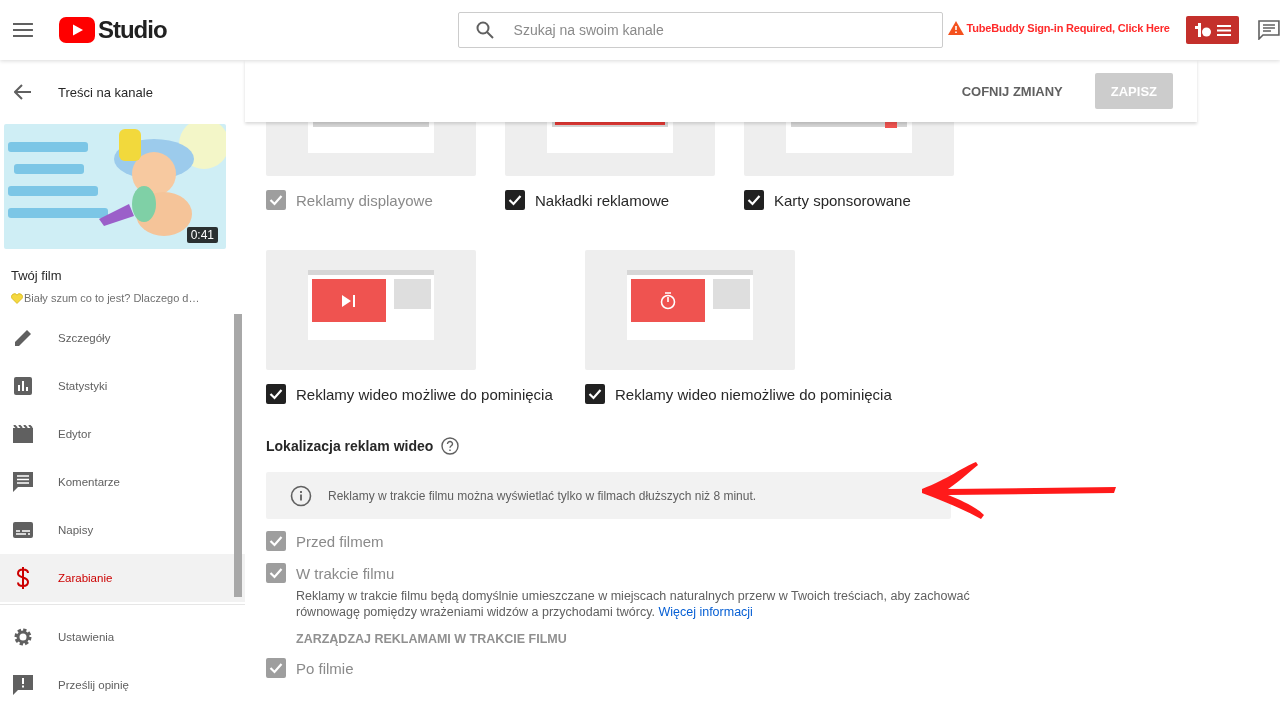 This screenshot has width=1280, height=720. I want to click on nav-item: Napisy, so click(122, 530).